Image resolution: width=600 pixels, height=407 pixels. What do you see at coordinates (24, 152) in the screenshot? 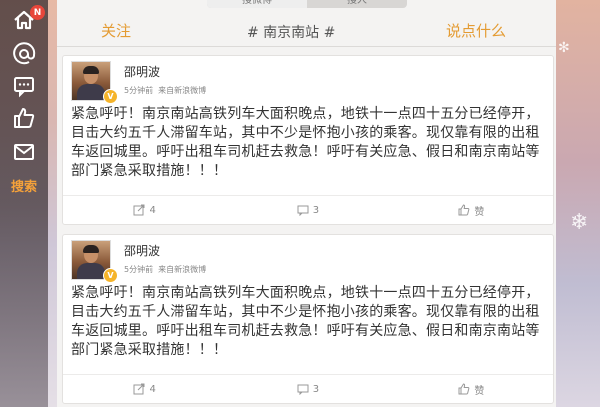
I see `mail-icon` at bounding box center [24, 152].